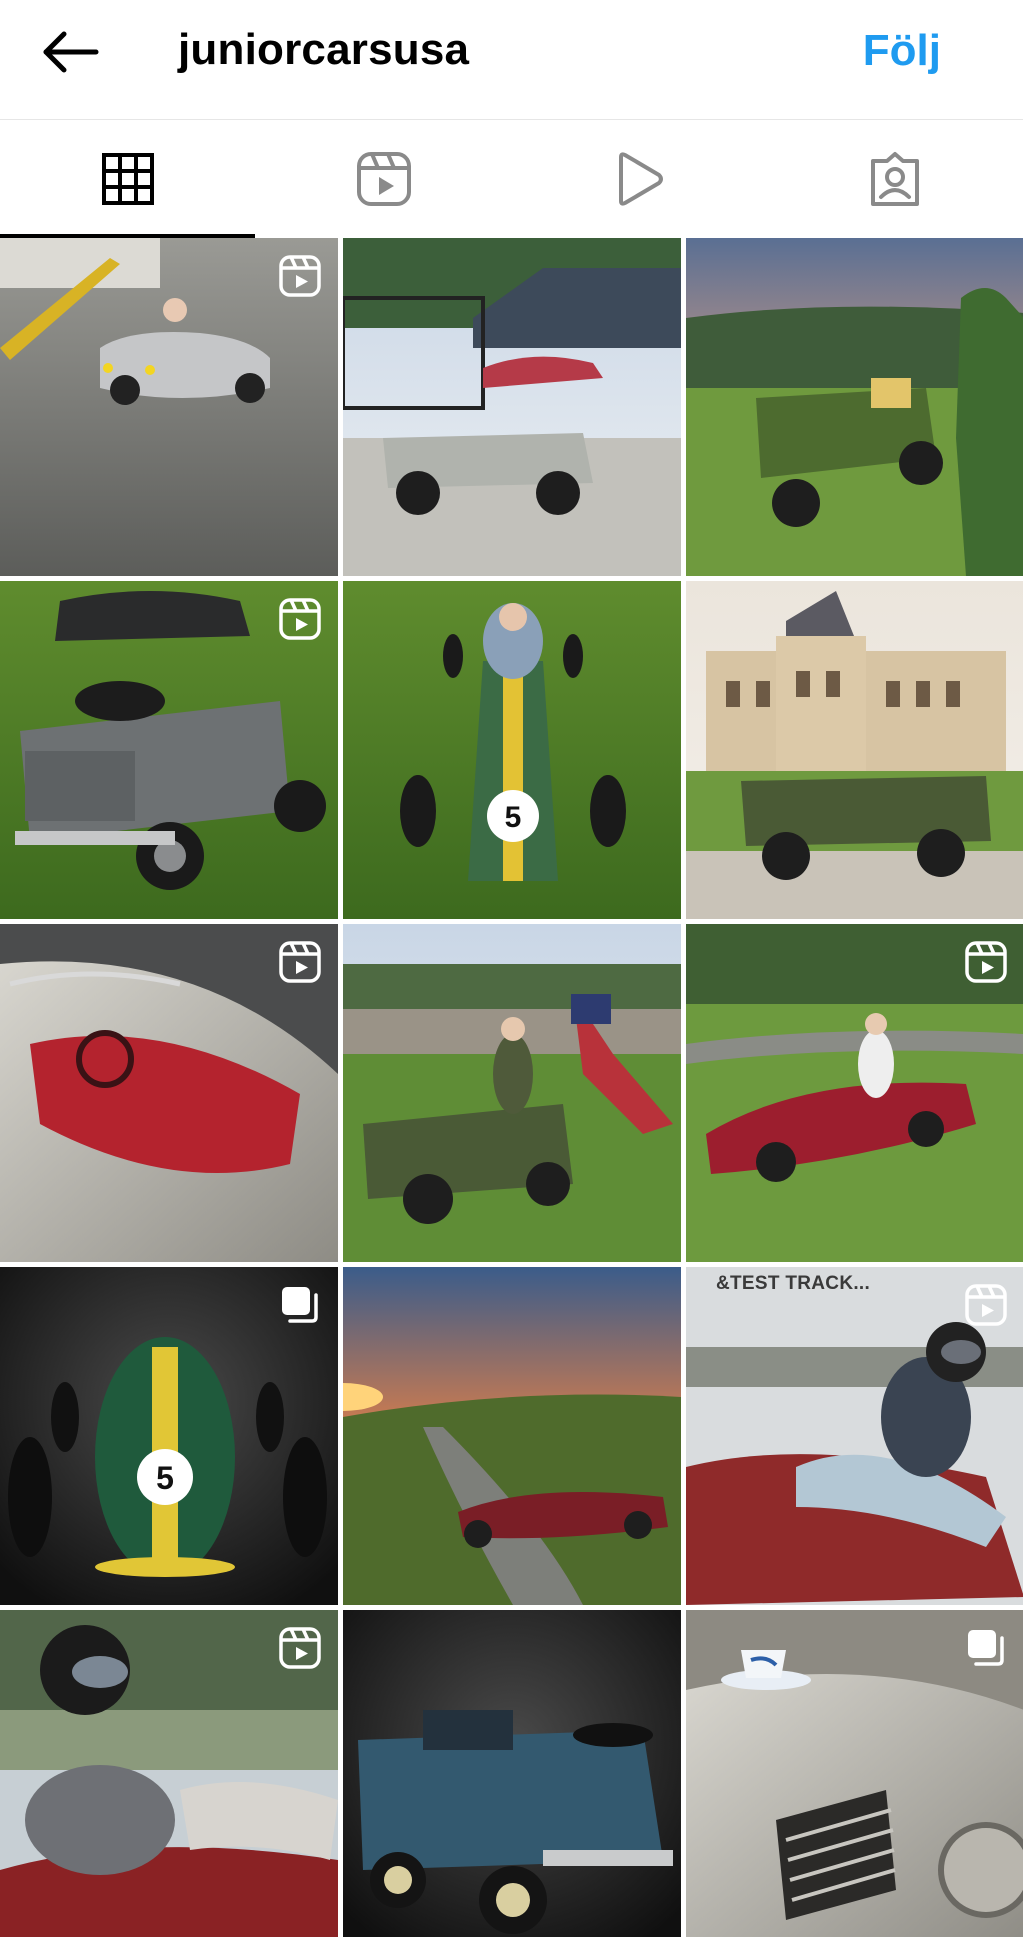 This screenshot has width=1023, height=1937. I want to click on follow-button: Följ, so click(902, 51).